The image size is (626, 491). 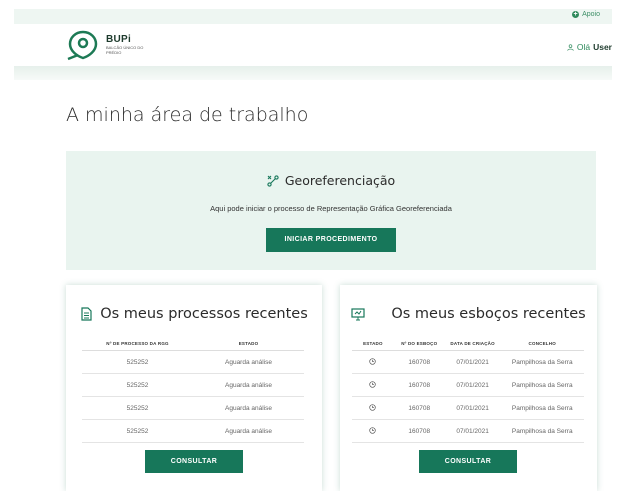 What do you see at coordinates (583, 47) in the screenshot?
I see `greeting: Olá` at bounding box center [583, 47].